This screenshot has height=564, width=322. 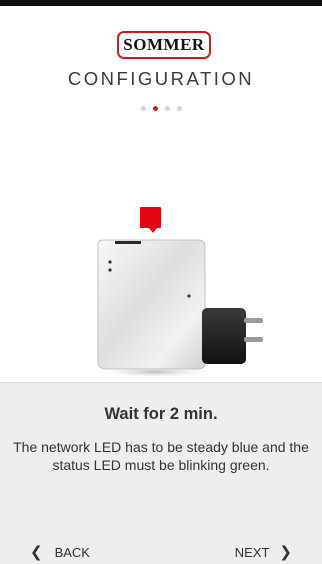 What do you see at coordinates (150, 220) in the screenshot?
I see `notification-bubble-icon` at bounding box center [150, 220].